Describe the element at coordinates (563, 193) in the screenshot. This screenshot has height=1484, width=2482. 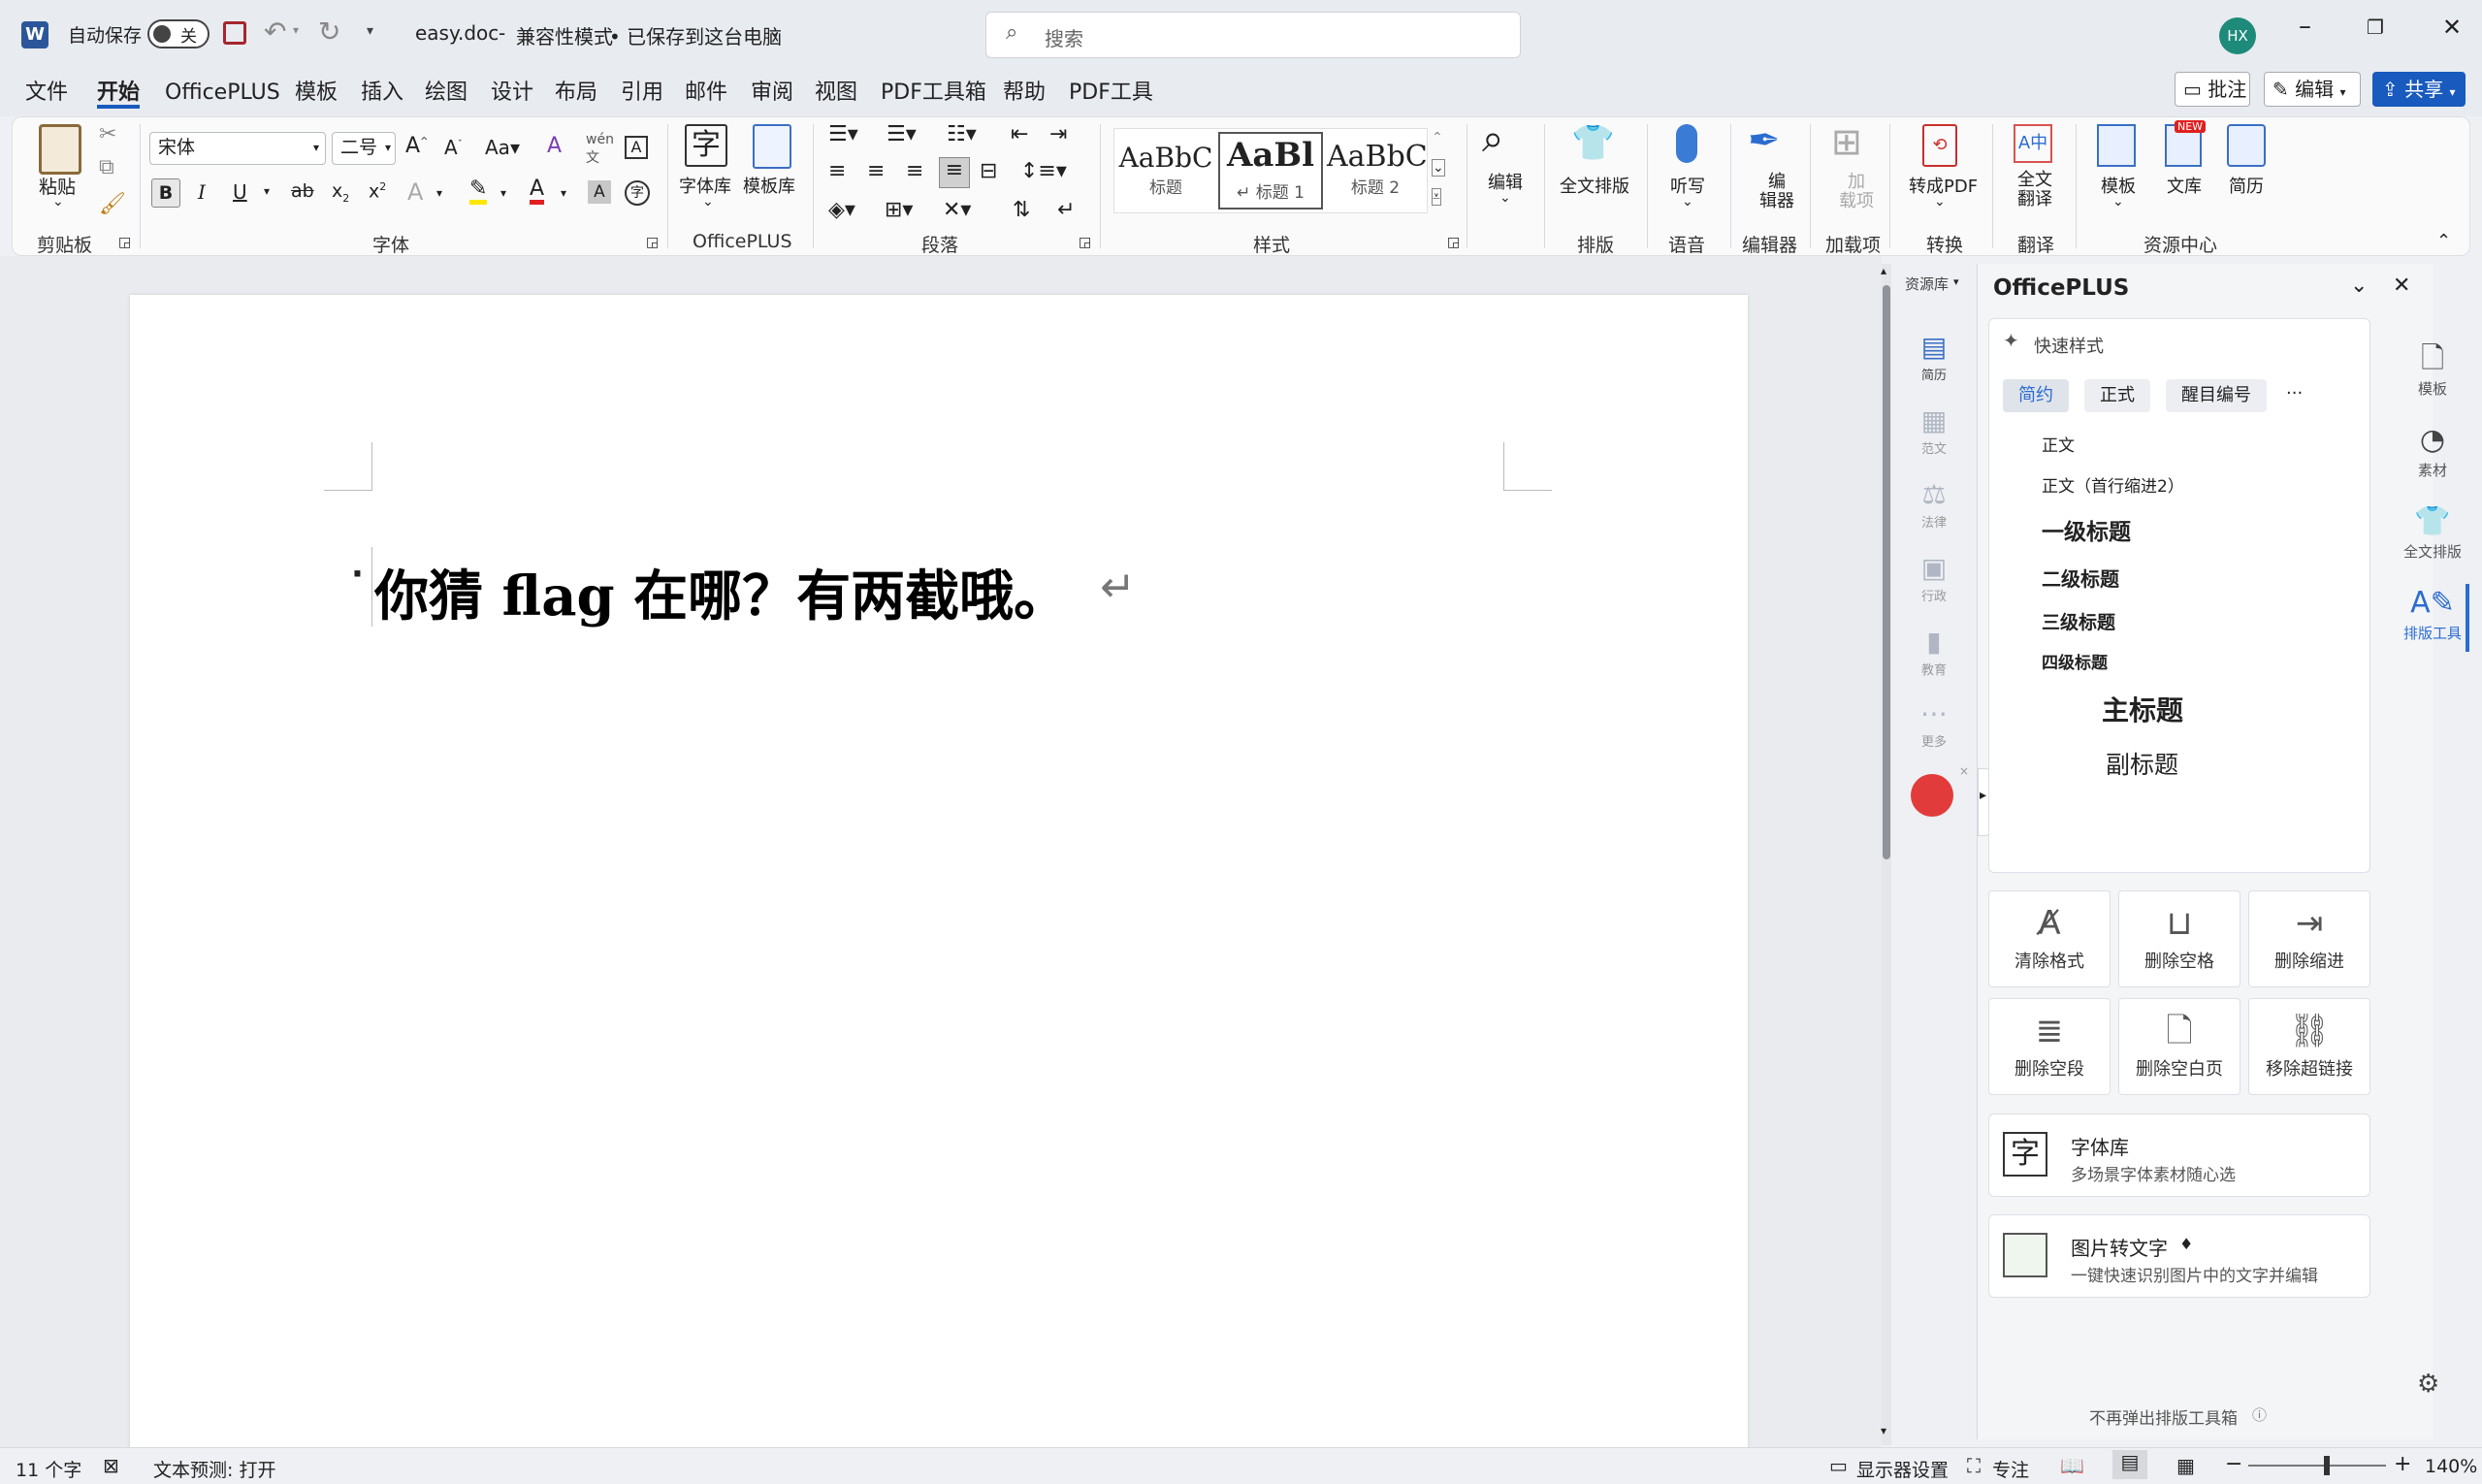
I see `font-color-dropdown-icon: ▾` at that location.